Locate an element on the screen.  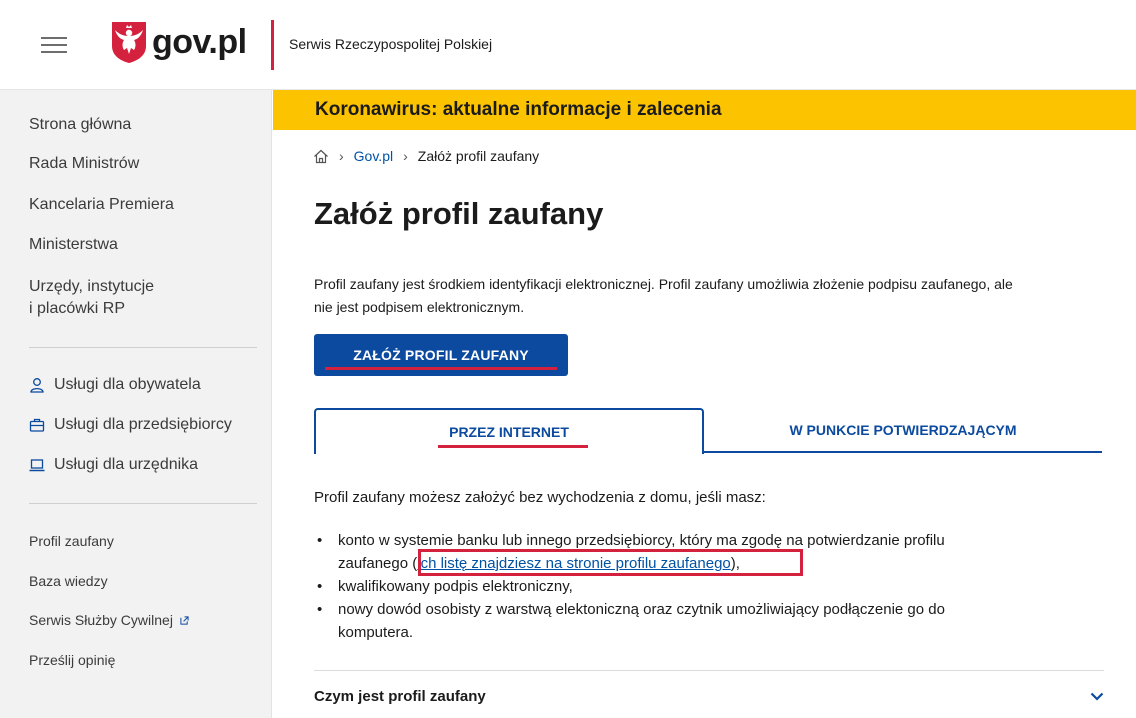
sidebar-item-offices: Urzędy, instytucje i placówki RP is located at coordinates (91, 298).